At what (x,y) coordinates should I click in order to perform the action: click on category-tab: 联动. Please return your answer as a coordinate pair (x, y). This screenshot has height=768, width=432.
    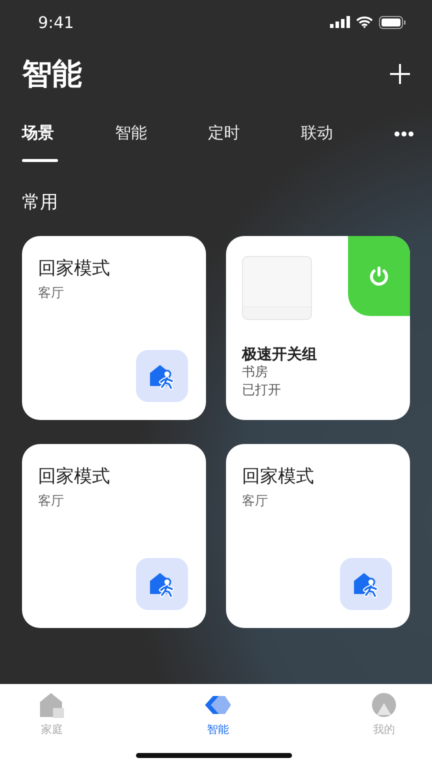
    Looking at the image, I should click on (321, 138).